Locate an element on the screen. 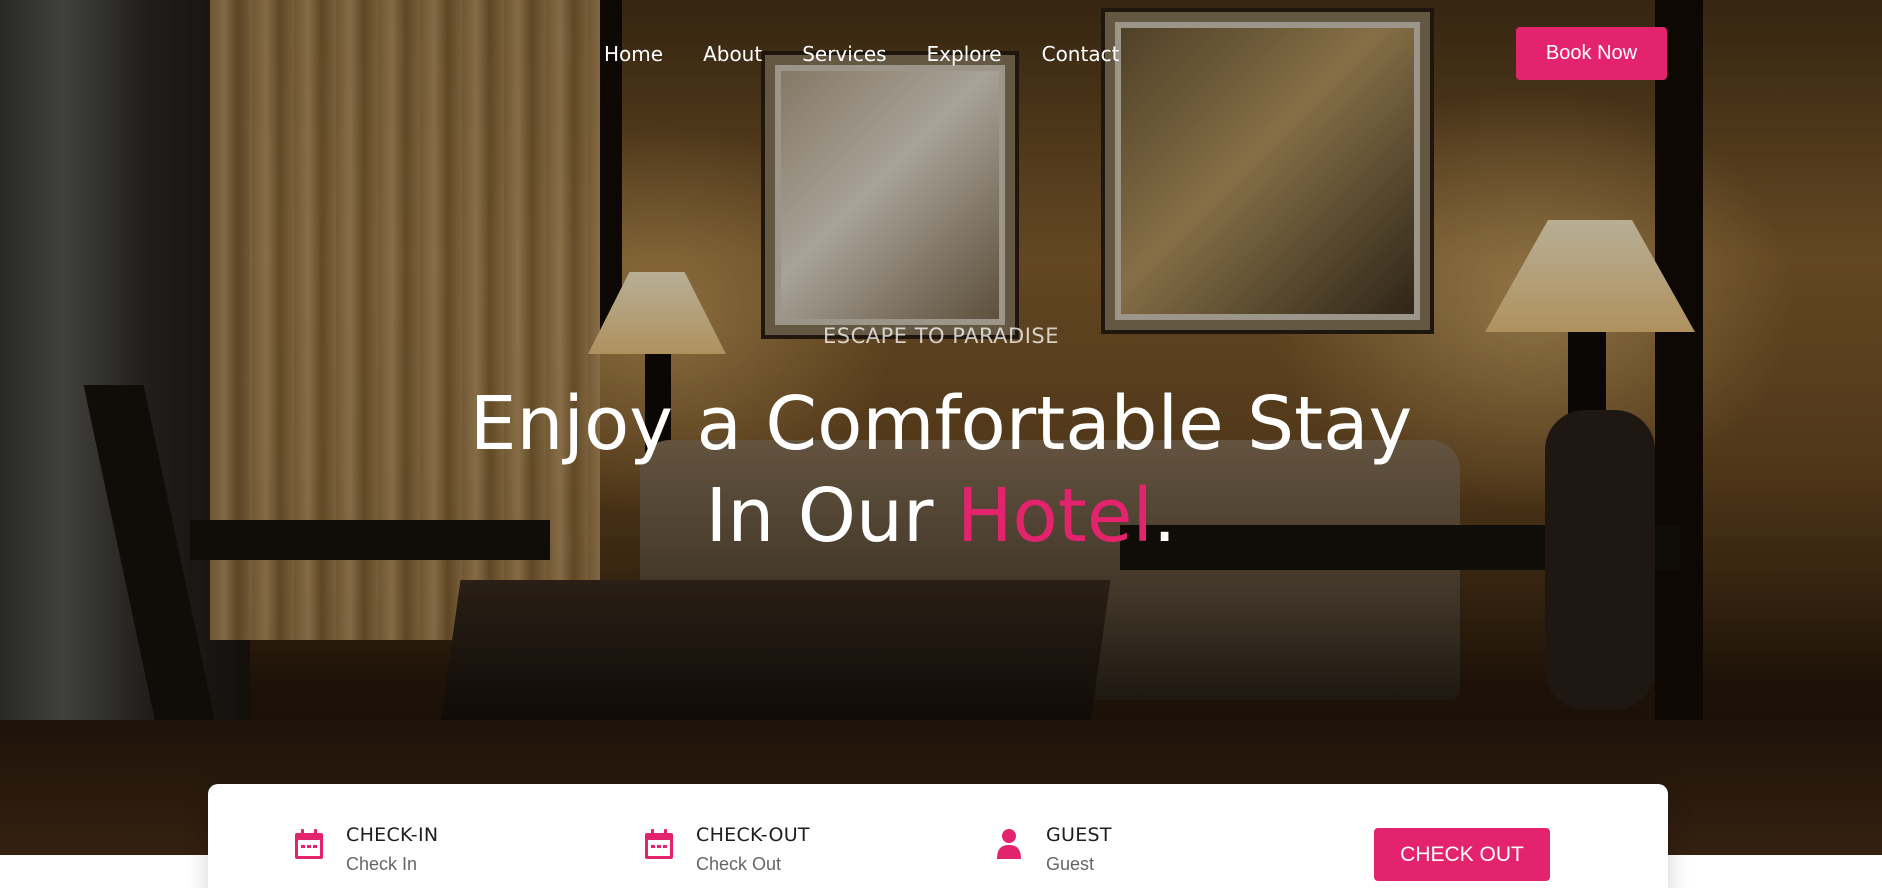  check-out-text: CHECK-OUT Check Out is located at coordinates (753, 854).